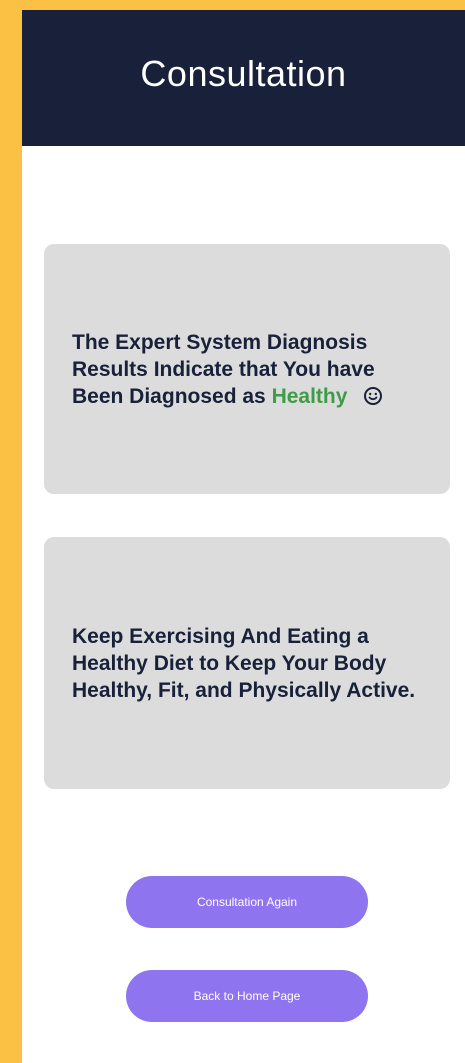 The width and height of the screenshot is (465, 1063). I want to click on back-to-home-button: Back to Home Page, so click(247, 996).